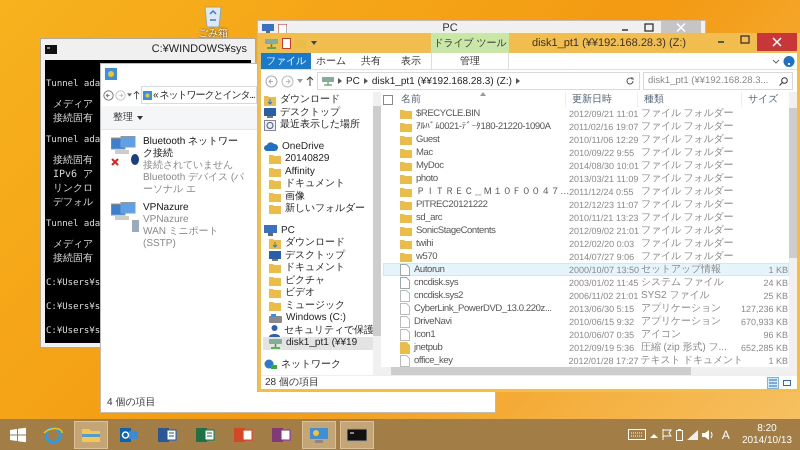 The width and height of the screenshot is (800, 450). Describe the element at coordinates (586, 113) in the screenshot. I see `file-row: $RECYCLE.BIN 2012/09/21 11:01 ファイル フォルダー` at that location.